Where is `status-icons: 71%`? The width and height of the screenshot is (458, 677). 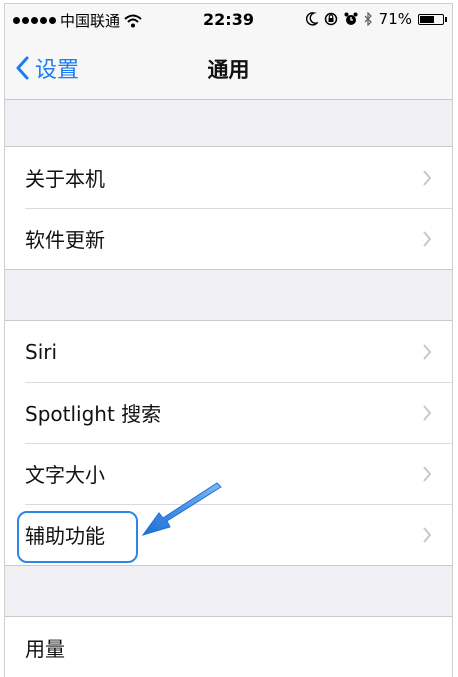 status-icons: 71% is located at coordinates (376, 19).